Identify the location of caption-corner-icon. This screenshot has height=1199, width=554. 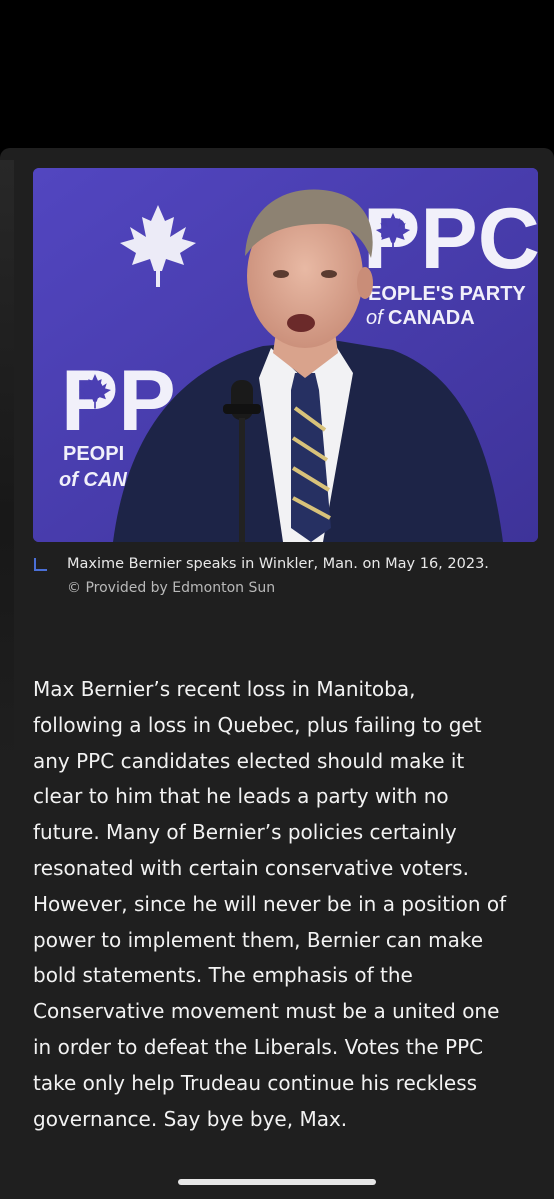
(40, 564).